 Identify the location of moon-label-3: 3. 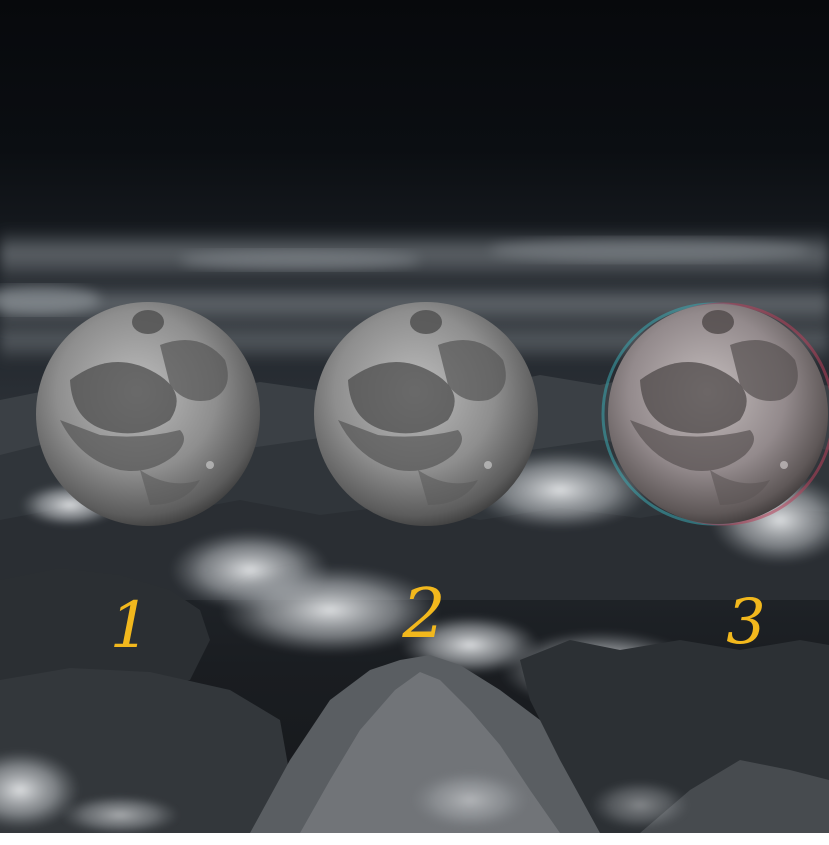
(745, 621).